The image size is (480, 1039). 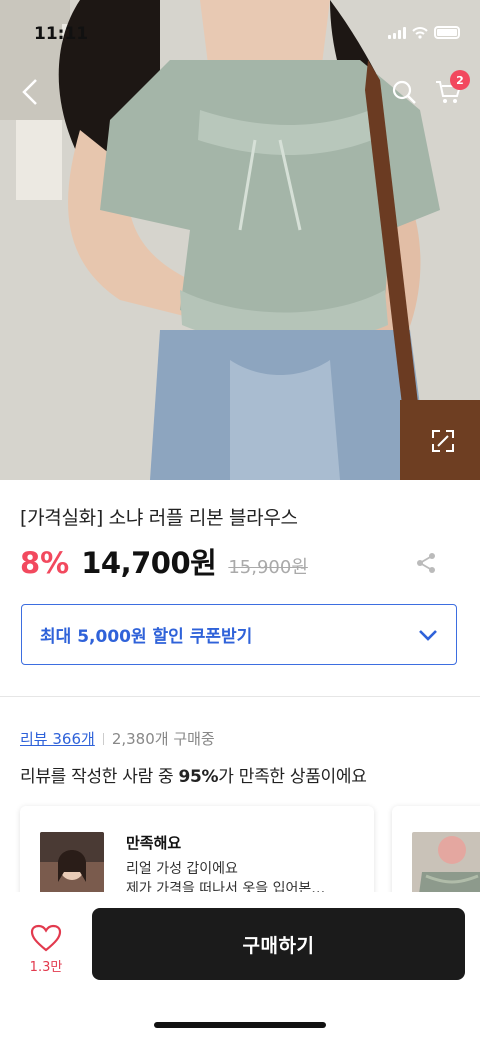 I want to click on price-row: 8% 14,700원 15,900원, so click(x=164, y=561).